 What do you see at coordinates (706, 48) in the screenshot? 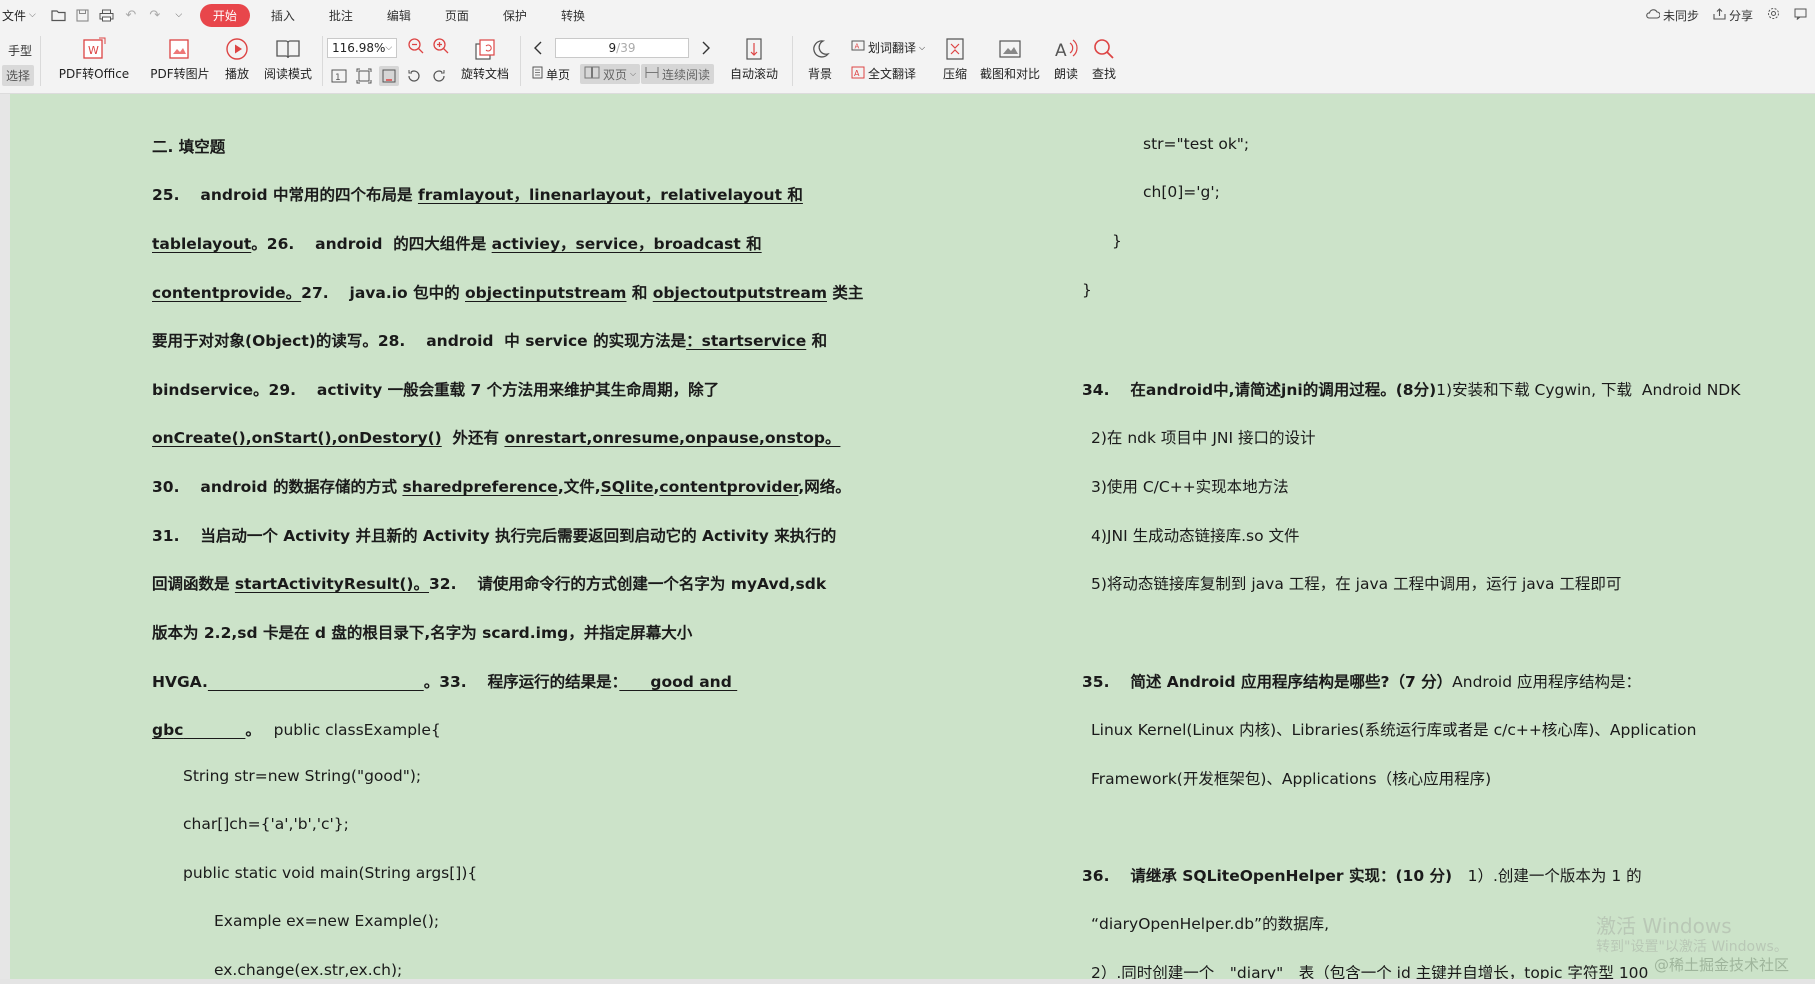
I see `next-page-icon` at bounding box center [706, 48].